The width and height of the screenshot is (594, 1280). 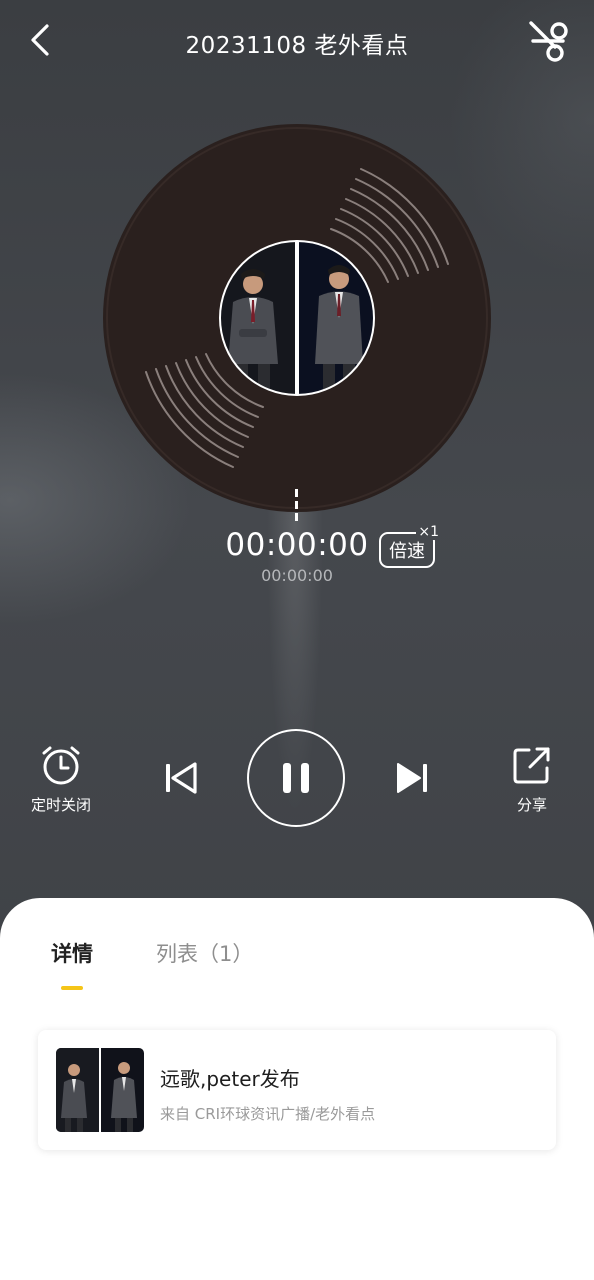 I want to click on needle-indicator, so click(x=296, y=505).